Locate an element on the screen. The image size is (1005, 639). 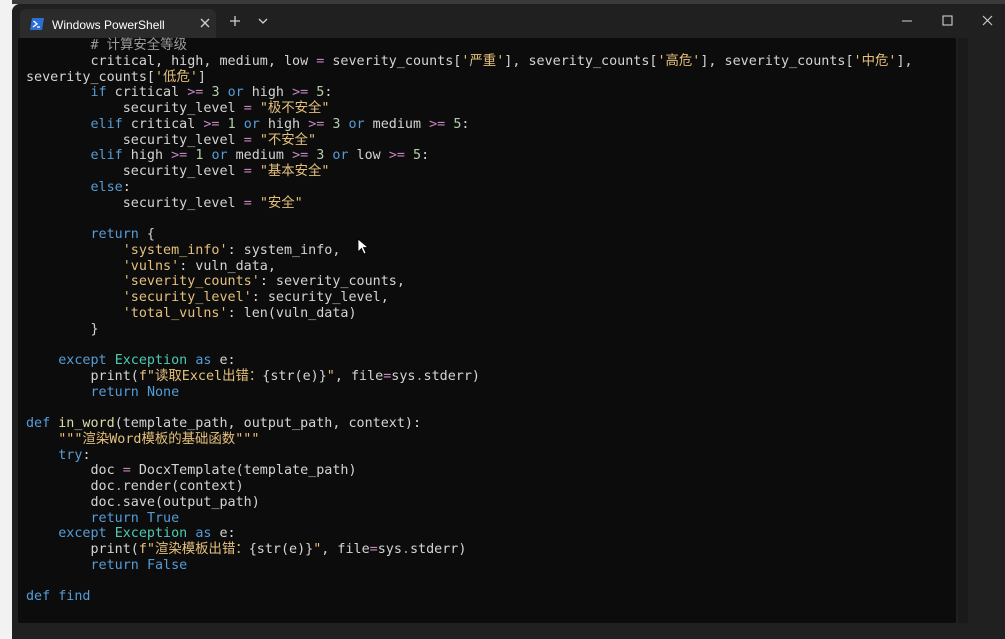
code-token: in_word is located at coordinates (86, 423).